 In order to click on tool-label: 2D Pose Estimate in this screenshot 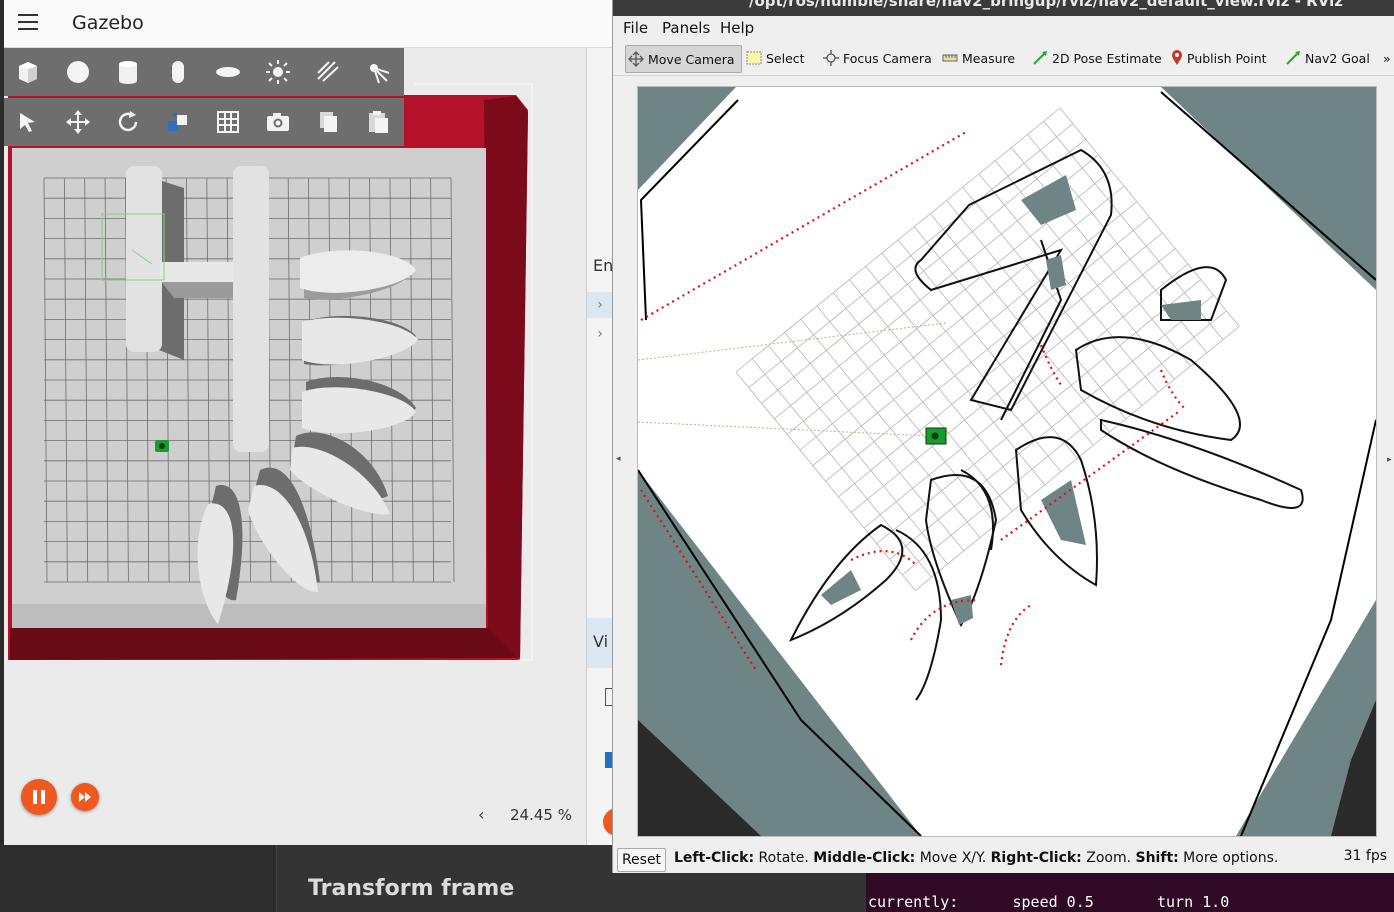, I will do `click(1107, 58)`.